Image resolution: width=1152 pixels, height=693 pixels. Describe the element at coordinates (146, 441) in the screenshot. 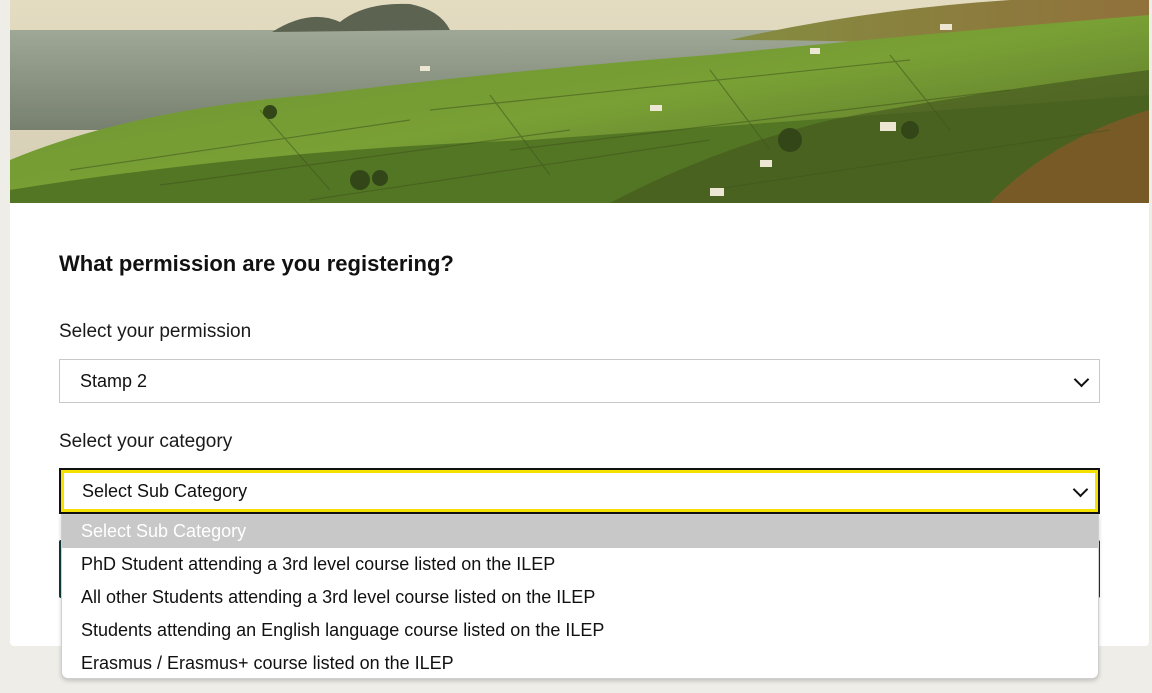

I see `category-label: Select your category` at that location.